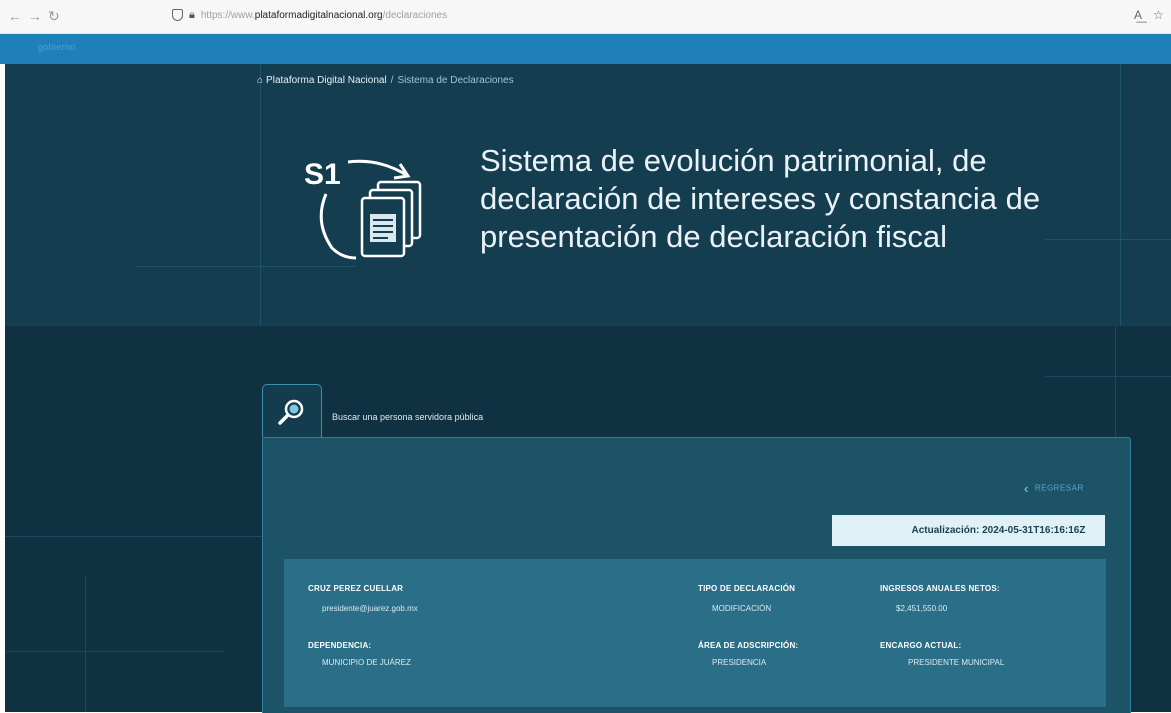 The height and width of the screenshot is (713, 1171). I want to click on ingresos-value: $2,451,550.00, so click(922, 608).